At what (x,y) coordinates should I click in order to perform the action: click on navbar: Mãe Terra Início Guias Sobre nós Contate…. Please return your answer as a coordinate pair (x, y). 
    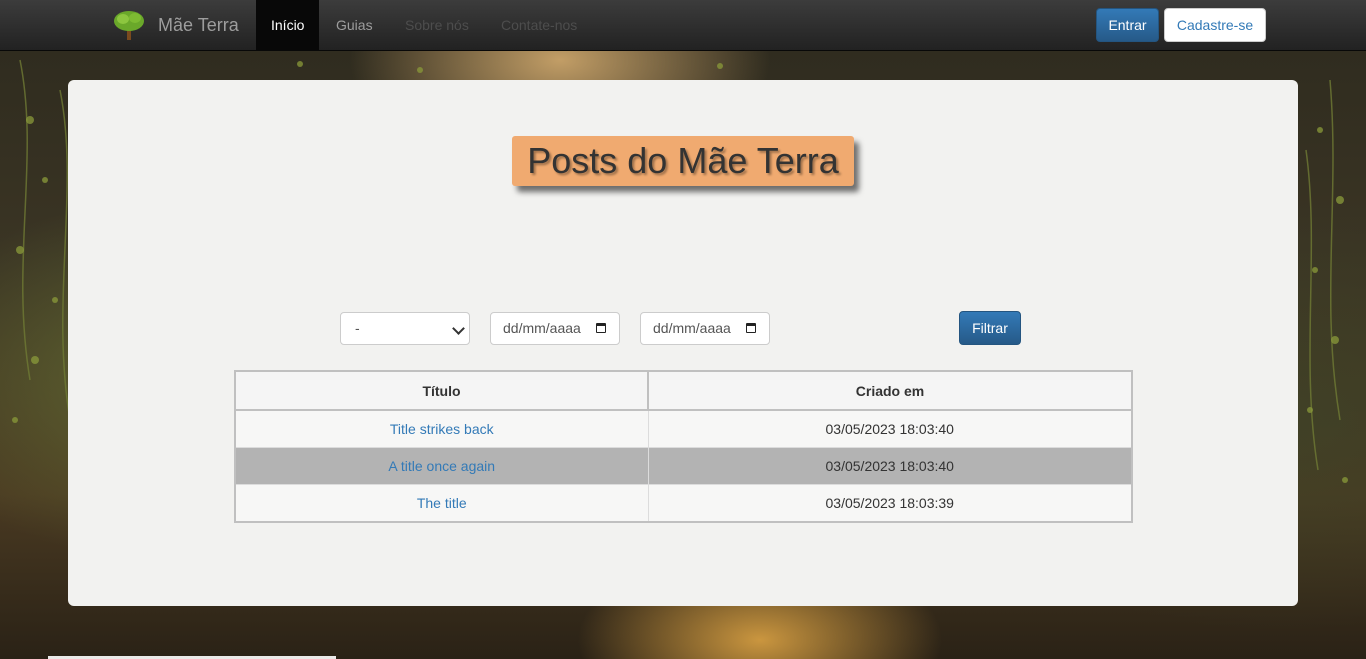
    Looking at the image, I should click on (683, 25).